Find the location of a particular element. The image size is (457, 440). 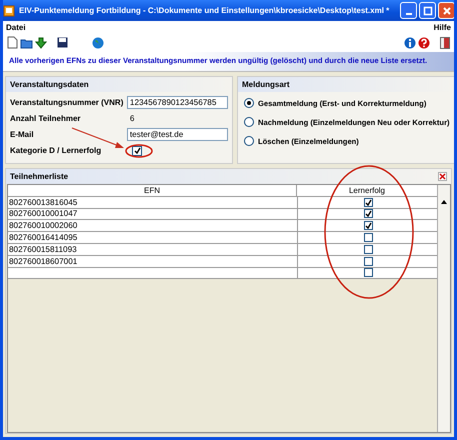

table-cell: 802760013816045 is located at coordinates (43, 202).